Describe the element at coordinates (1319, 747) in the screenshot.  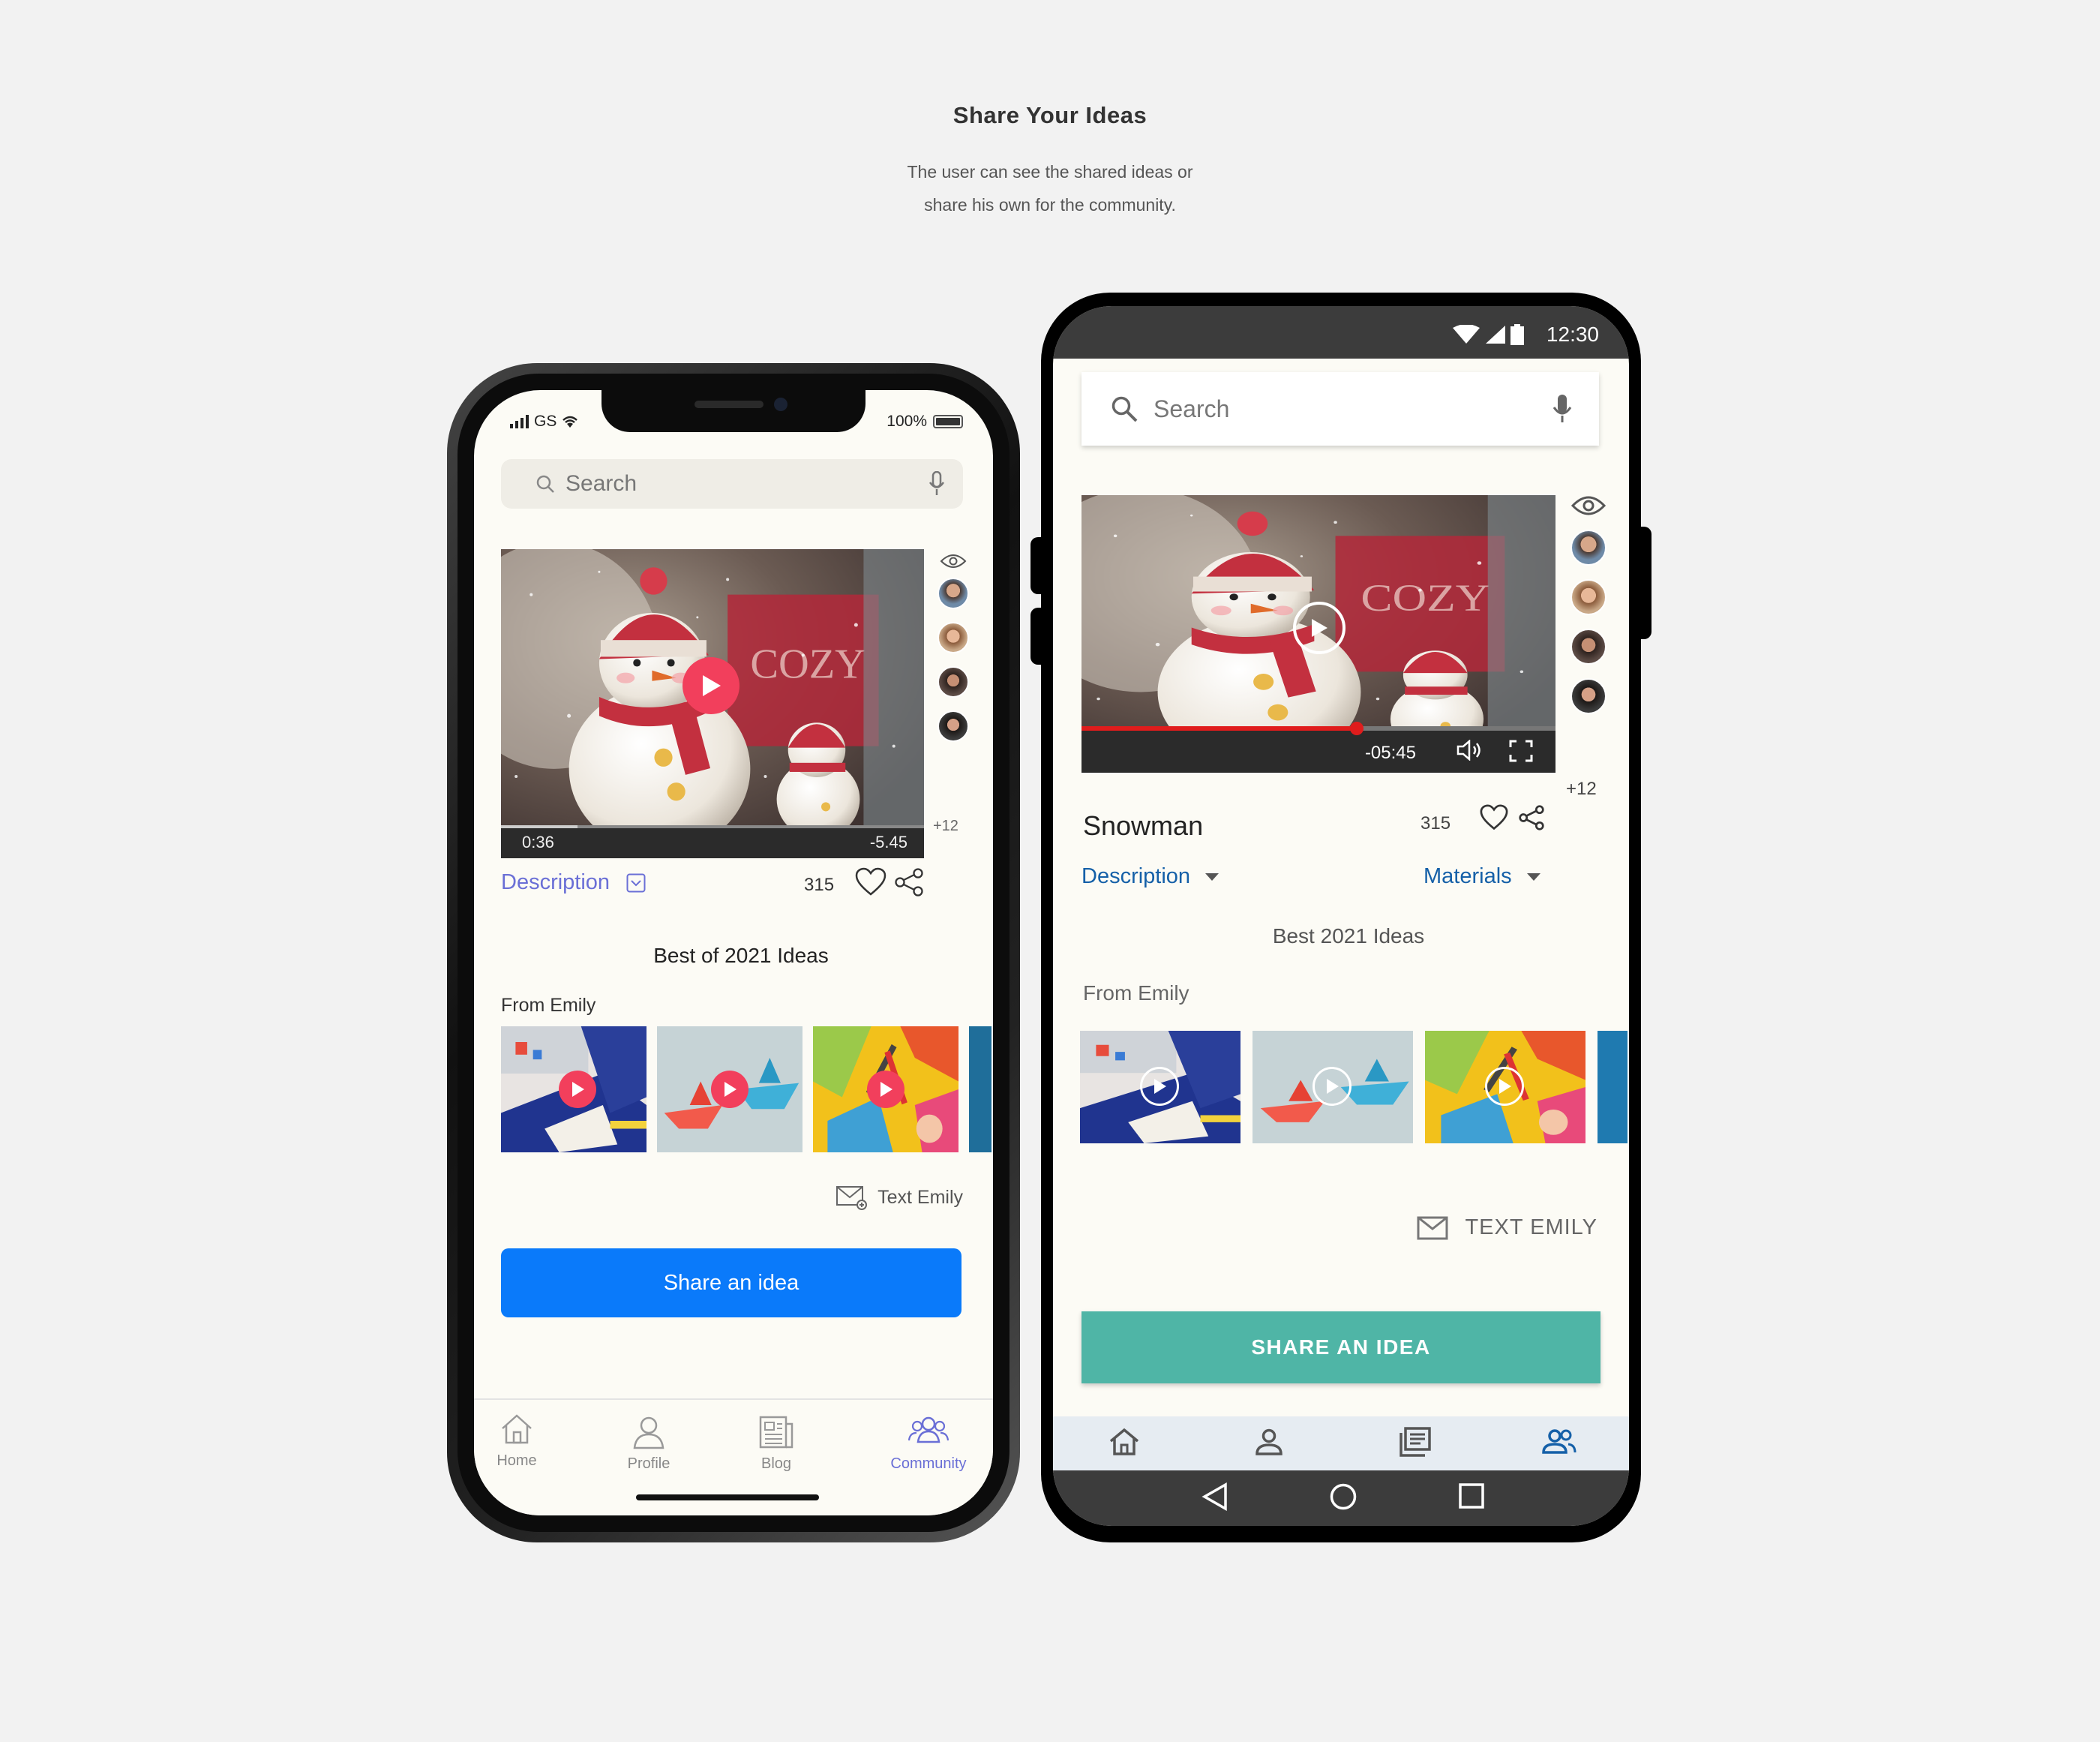
I see `video-controls: -05:45` at that location.